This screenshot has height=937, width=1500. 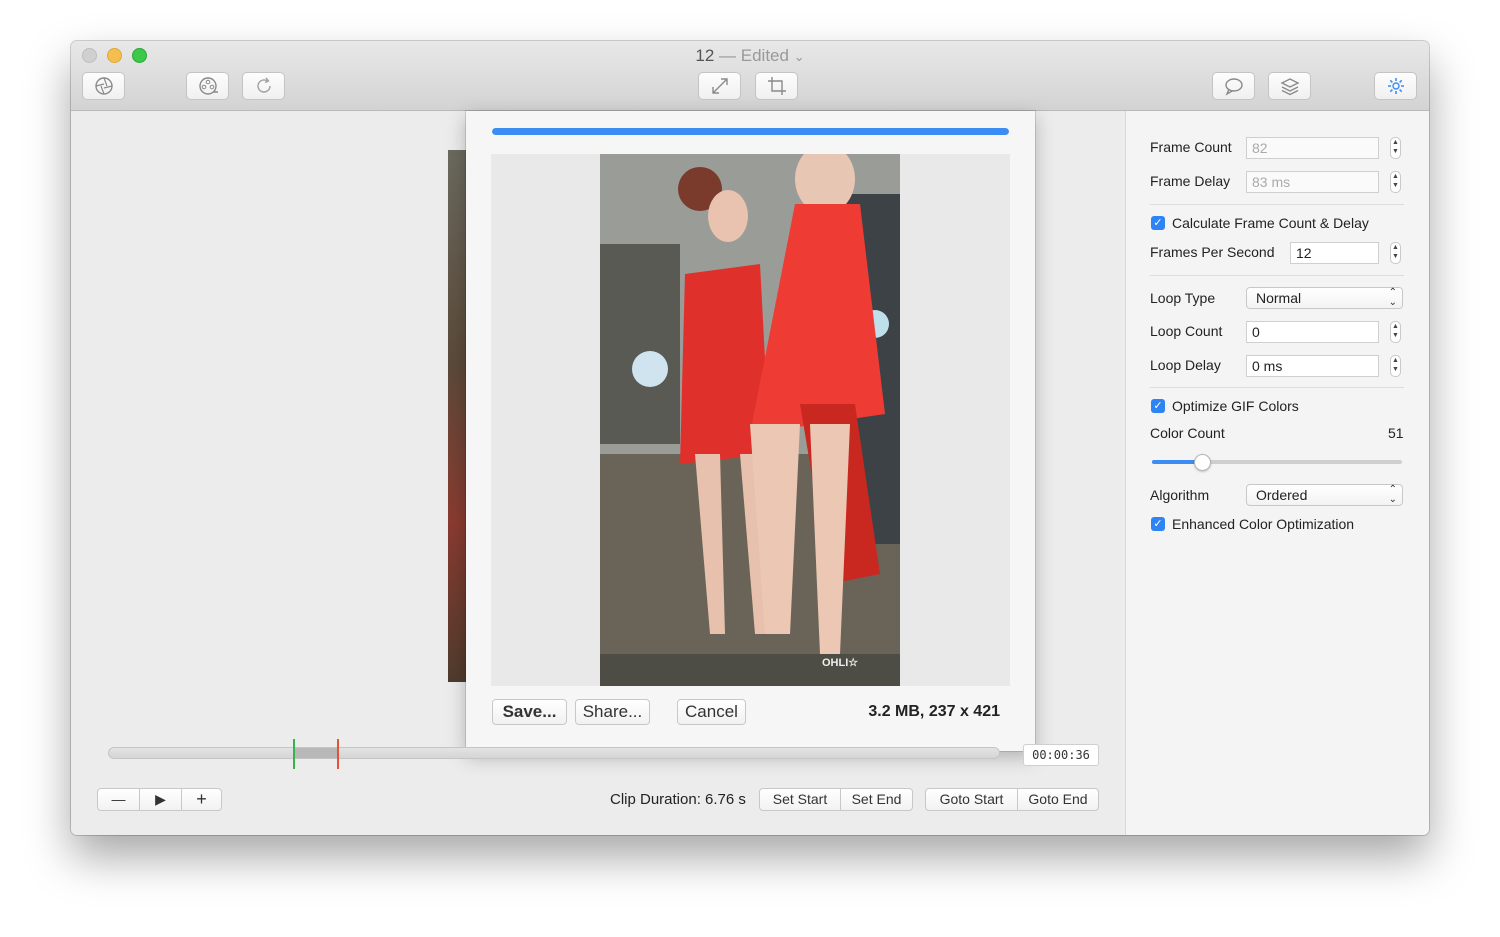 What do you see at coordinates (1395, 148) in the screenshot?
I see `frame-count-stepper: ▲ ▼` at bounding box center [1395, 148].